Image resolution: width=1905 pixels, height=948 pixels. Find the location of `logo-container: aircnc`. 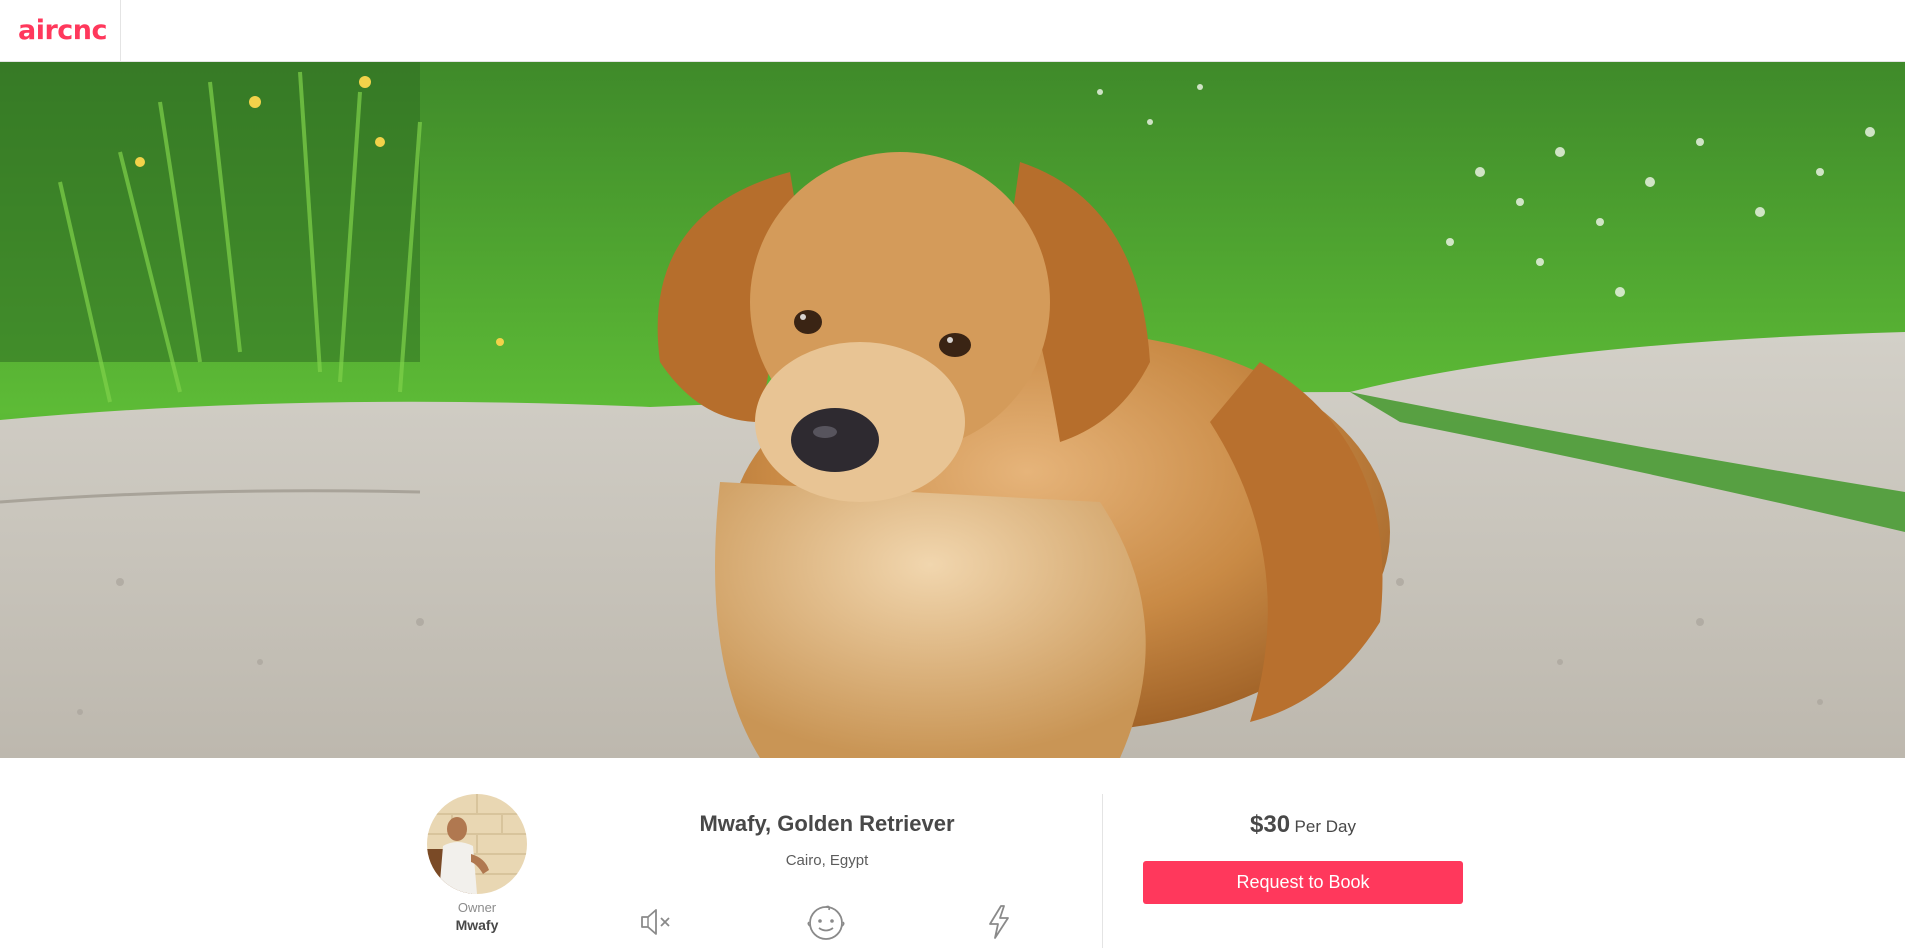

logo-container: aircnc is located at coordinates (60, 30).